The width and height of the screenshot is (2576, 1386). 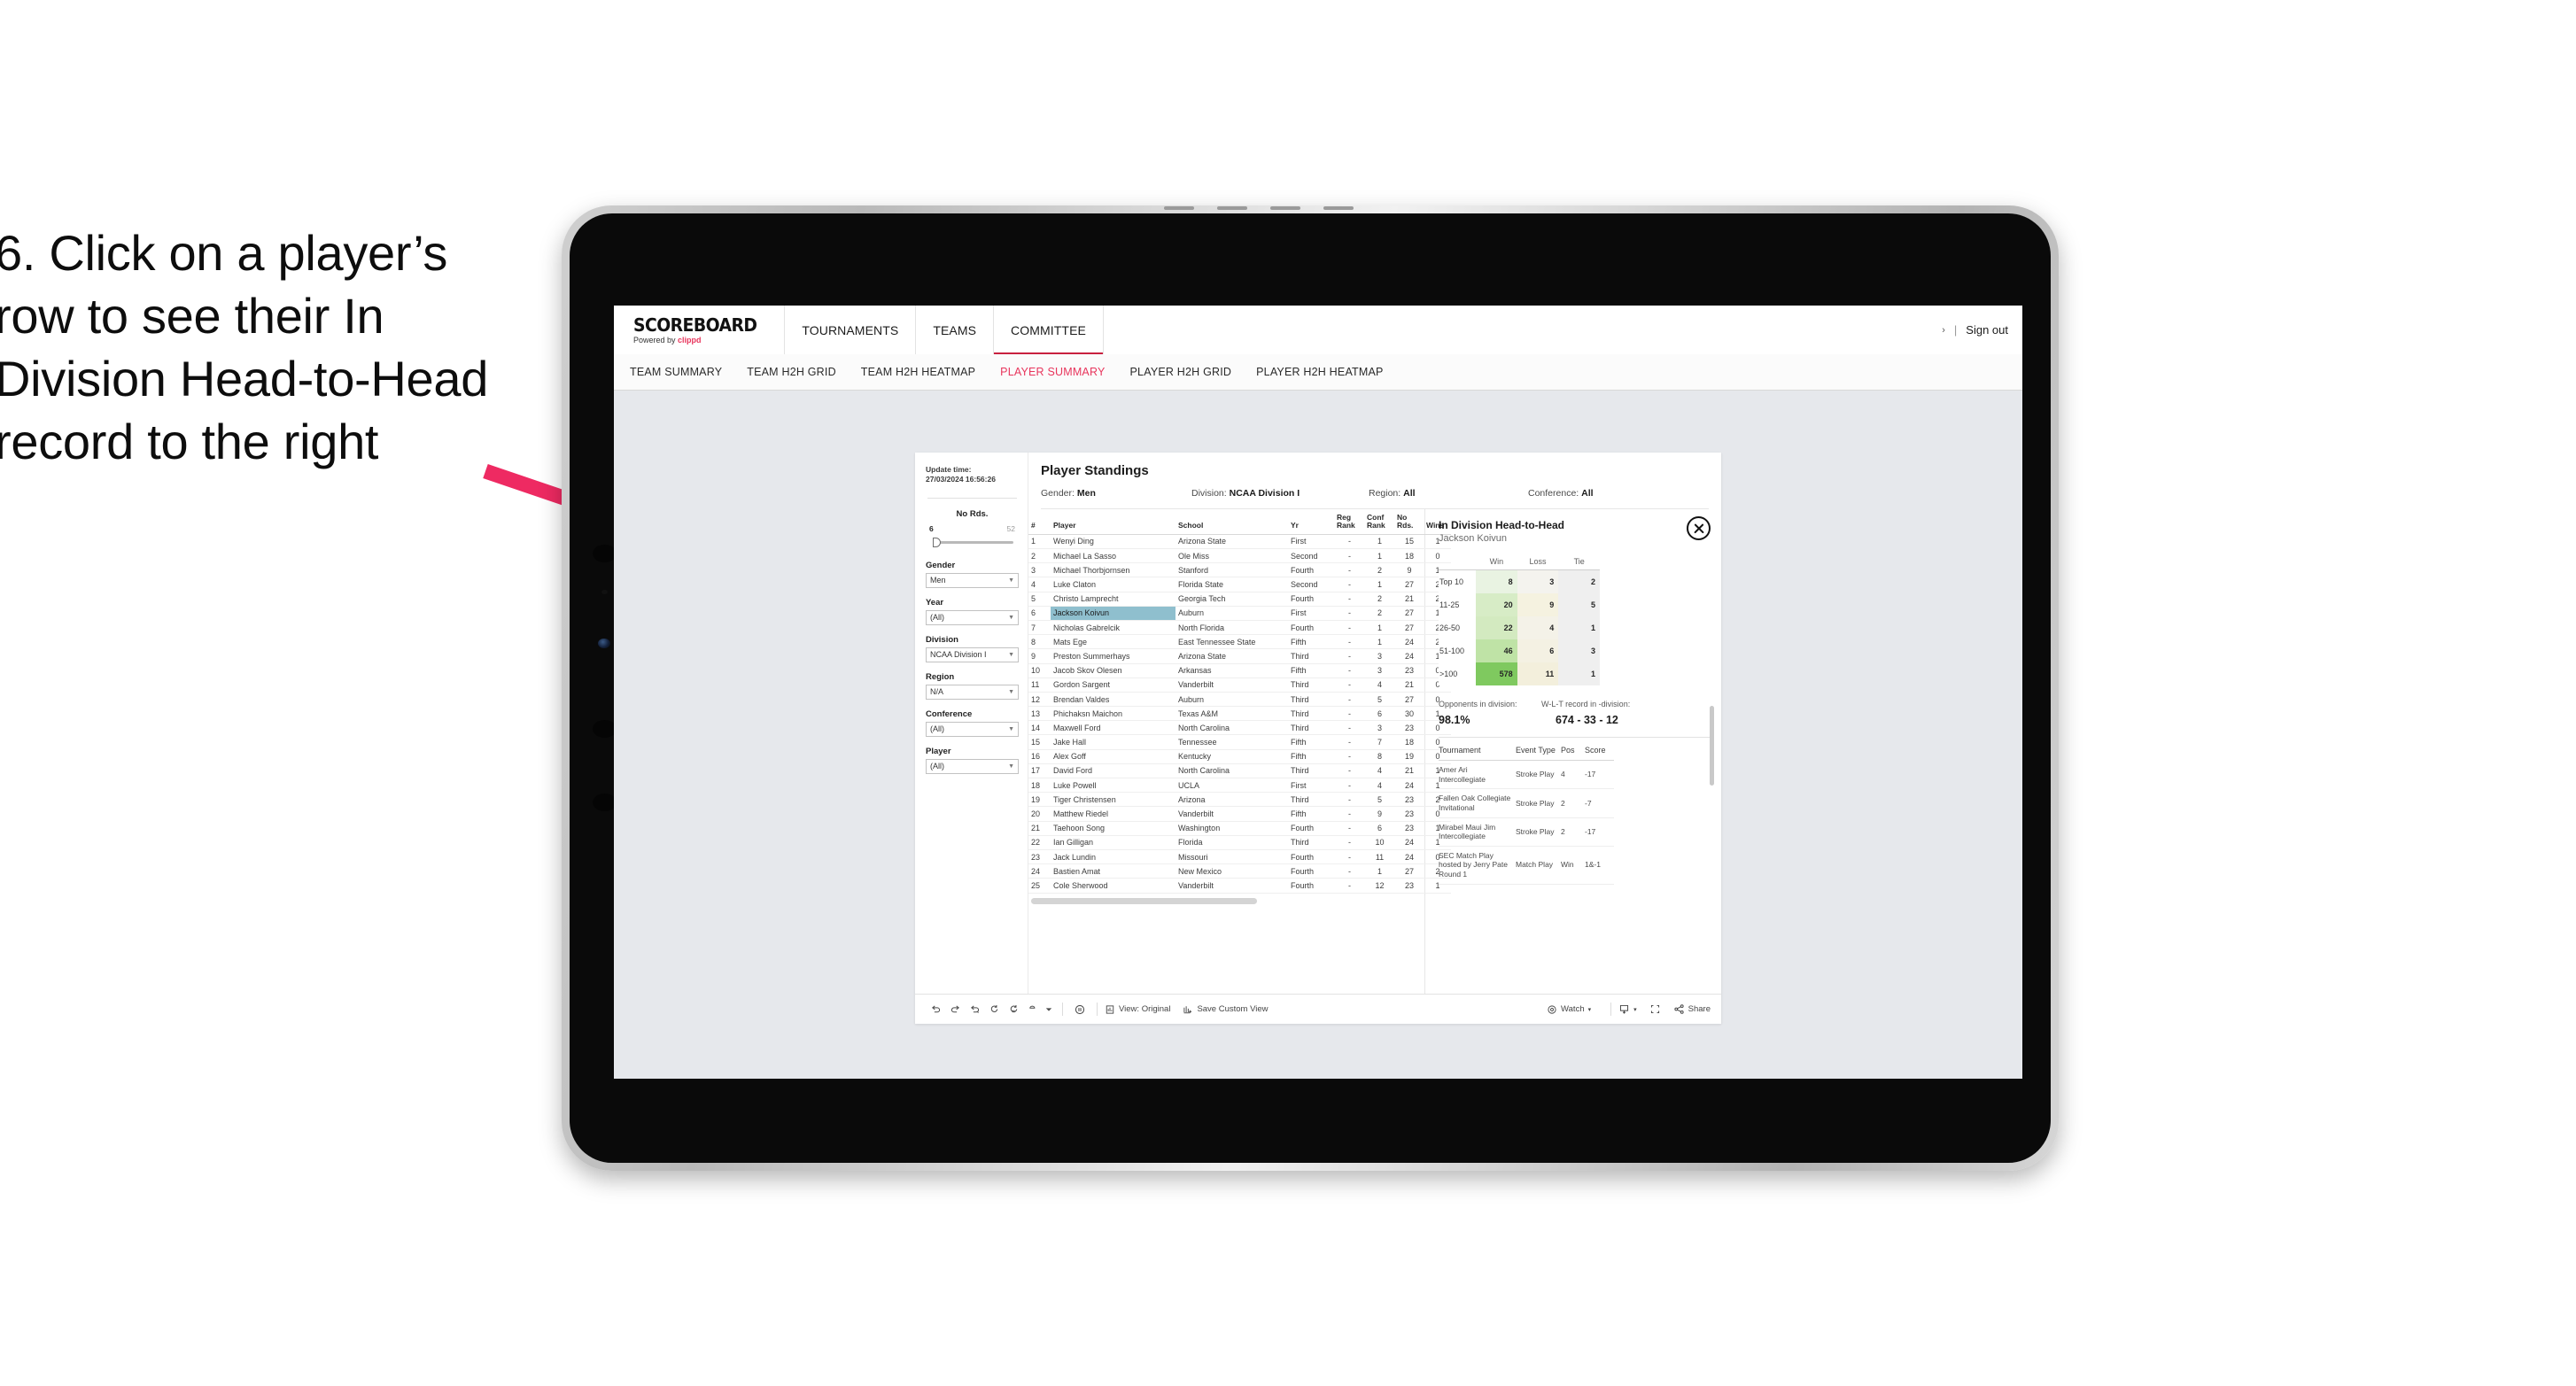 I want to click on table-row: 15 Jake Hall Tennessee Fifth -7 18 0, so click(x=1239, y=742).